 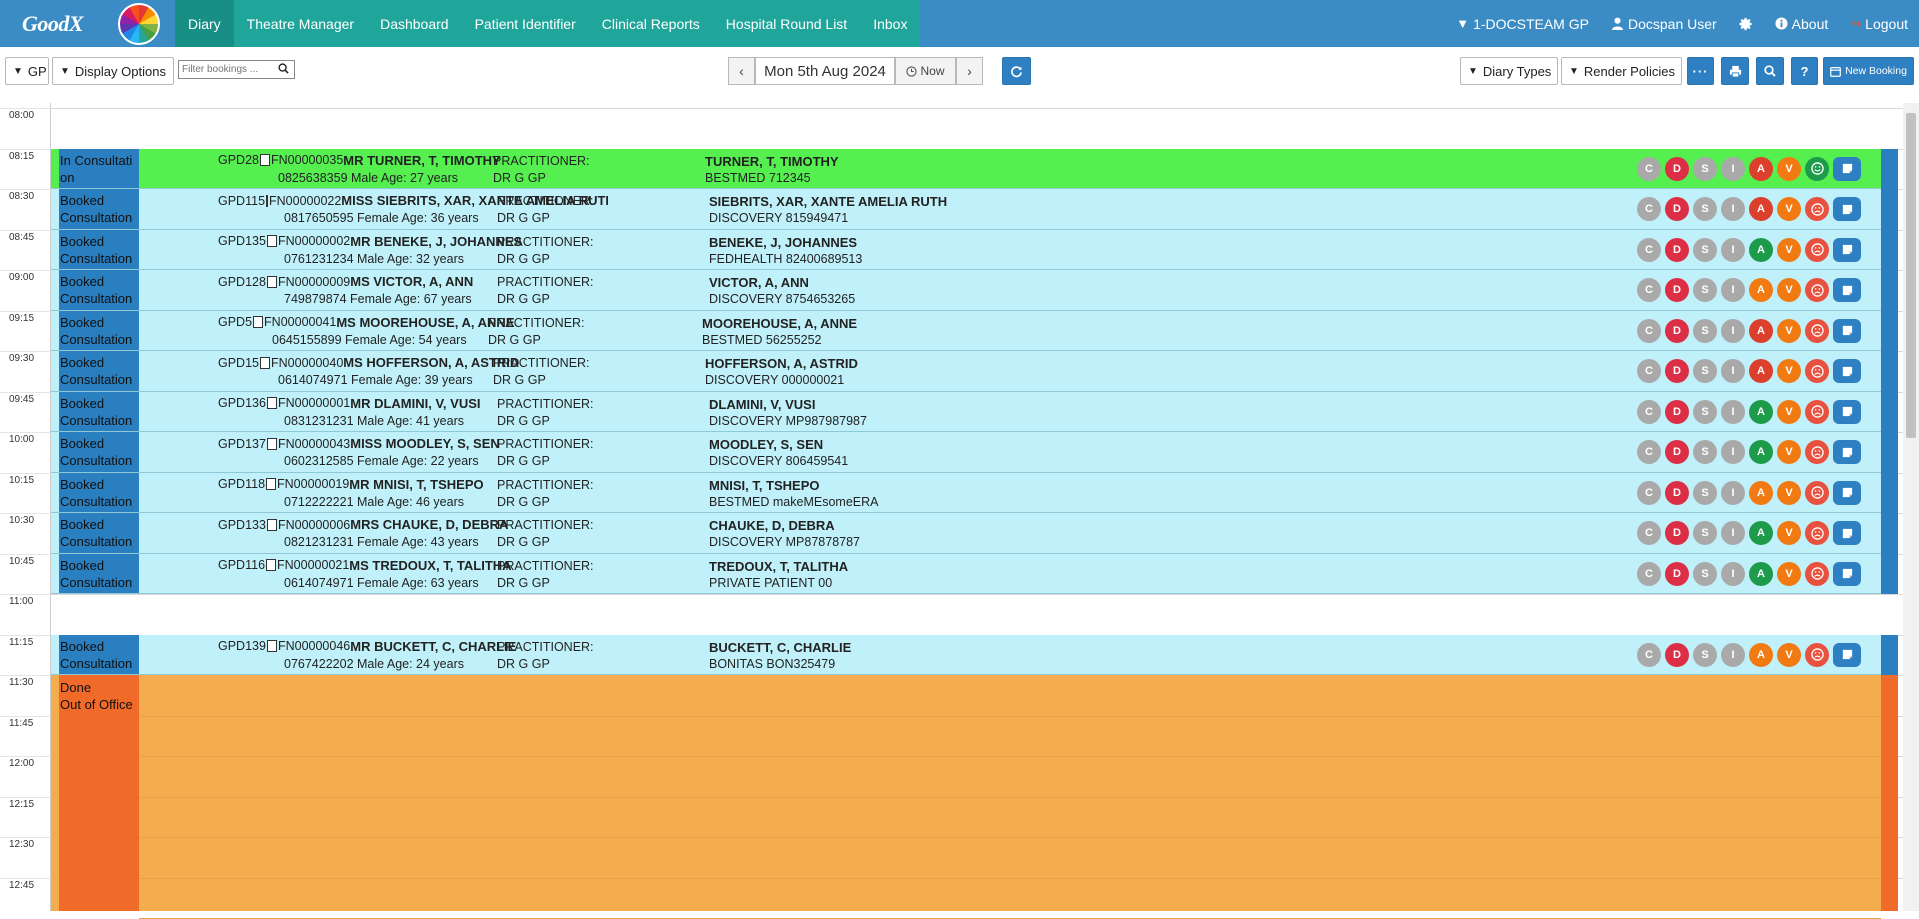 I want to click on print-button, so click(x=1735, y=71).